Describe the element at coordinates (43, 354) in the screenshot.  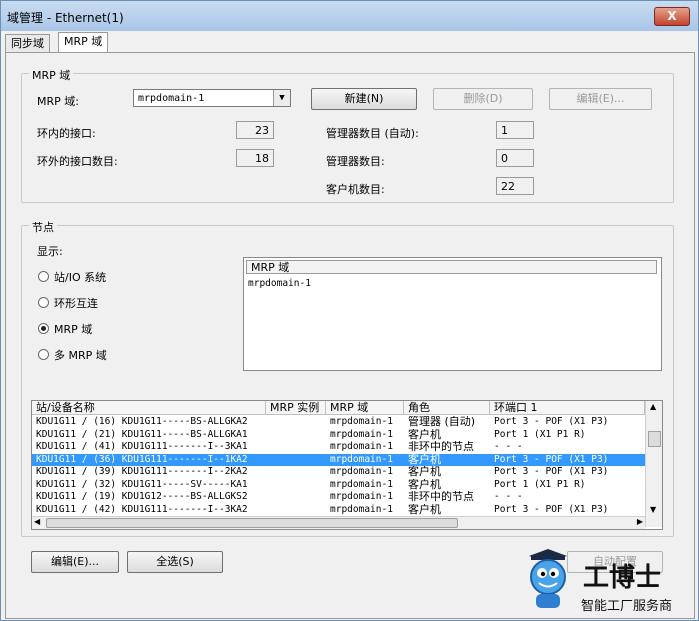
I see `radio-multi-mrp-domain` at that location.